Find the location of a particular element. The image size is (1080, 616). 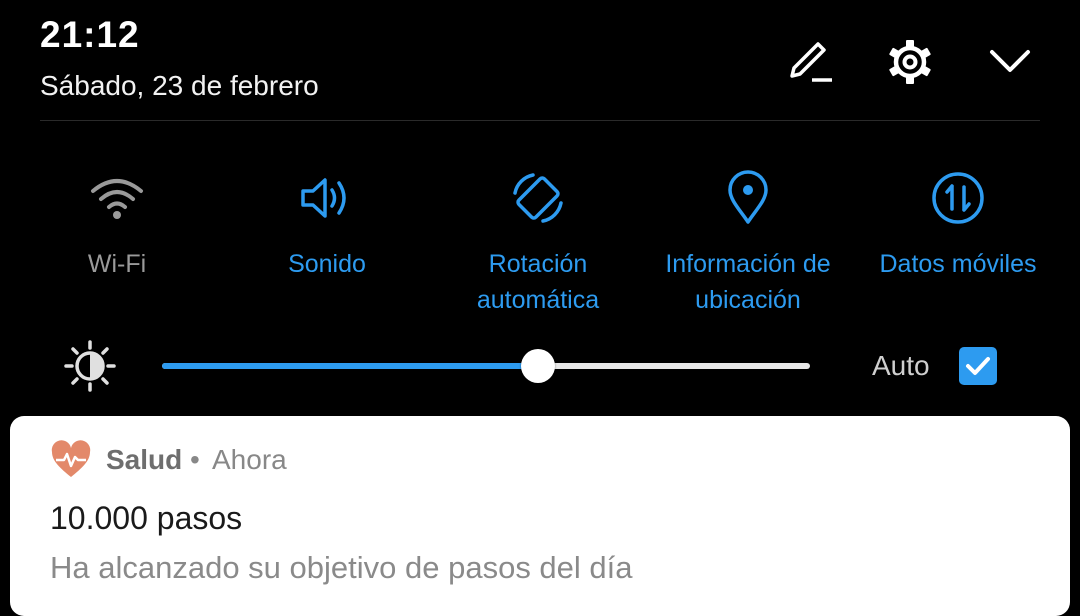

location-icon is located at coordinates (748, 198).